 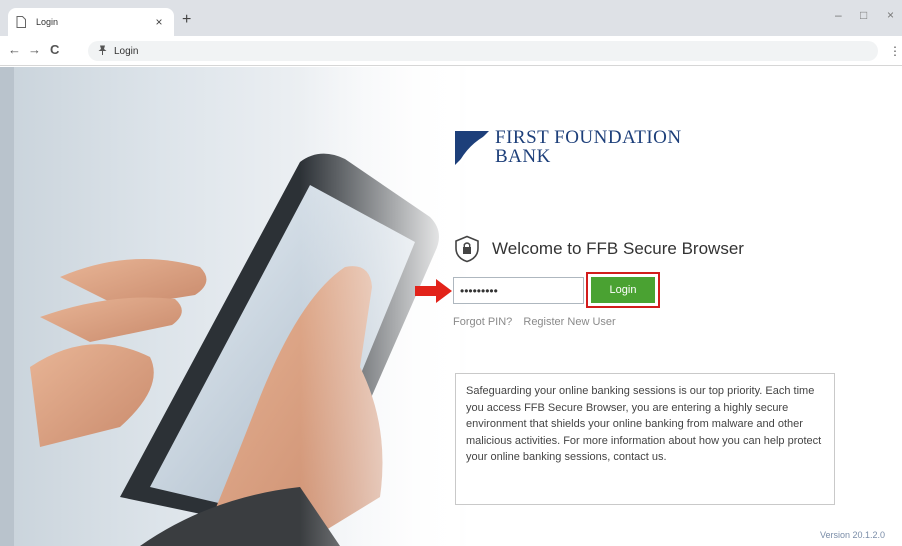 I want to click on tab-title: Login, so click(x=47, y=22).